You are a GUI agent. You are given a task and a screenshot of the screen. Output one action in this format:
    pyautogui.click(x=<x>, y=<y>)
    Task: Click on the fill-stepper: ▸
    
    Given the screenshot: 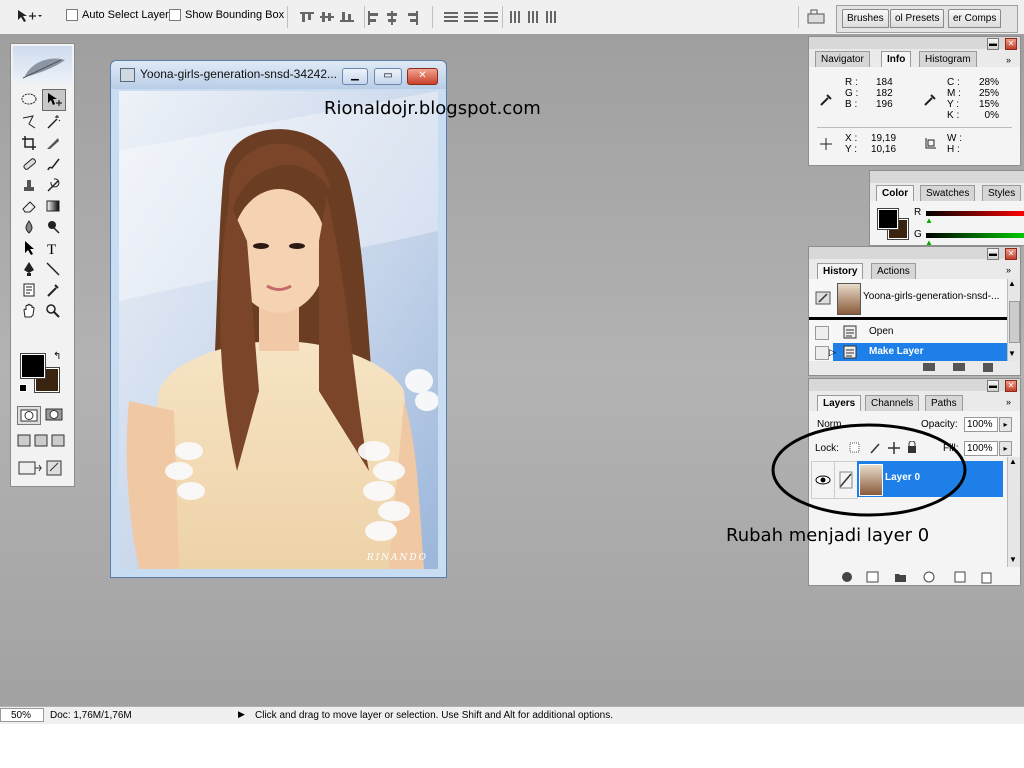 What is the action you would take?
    pyautogui.click(x=1005, y=448)
    